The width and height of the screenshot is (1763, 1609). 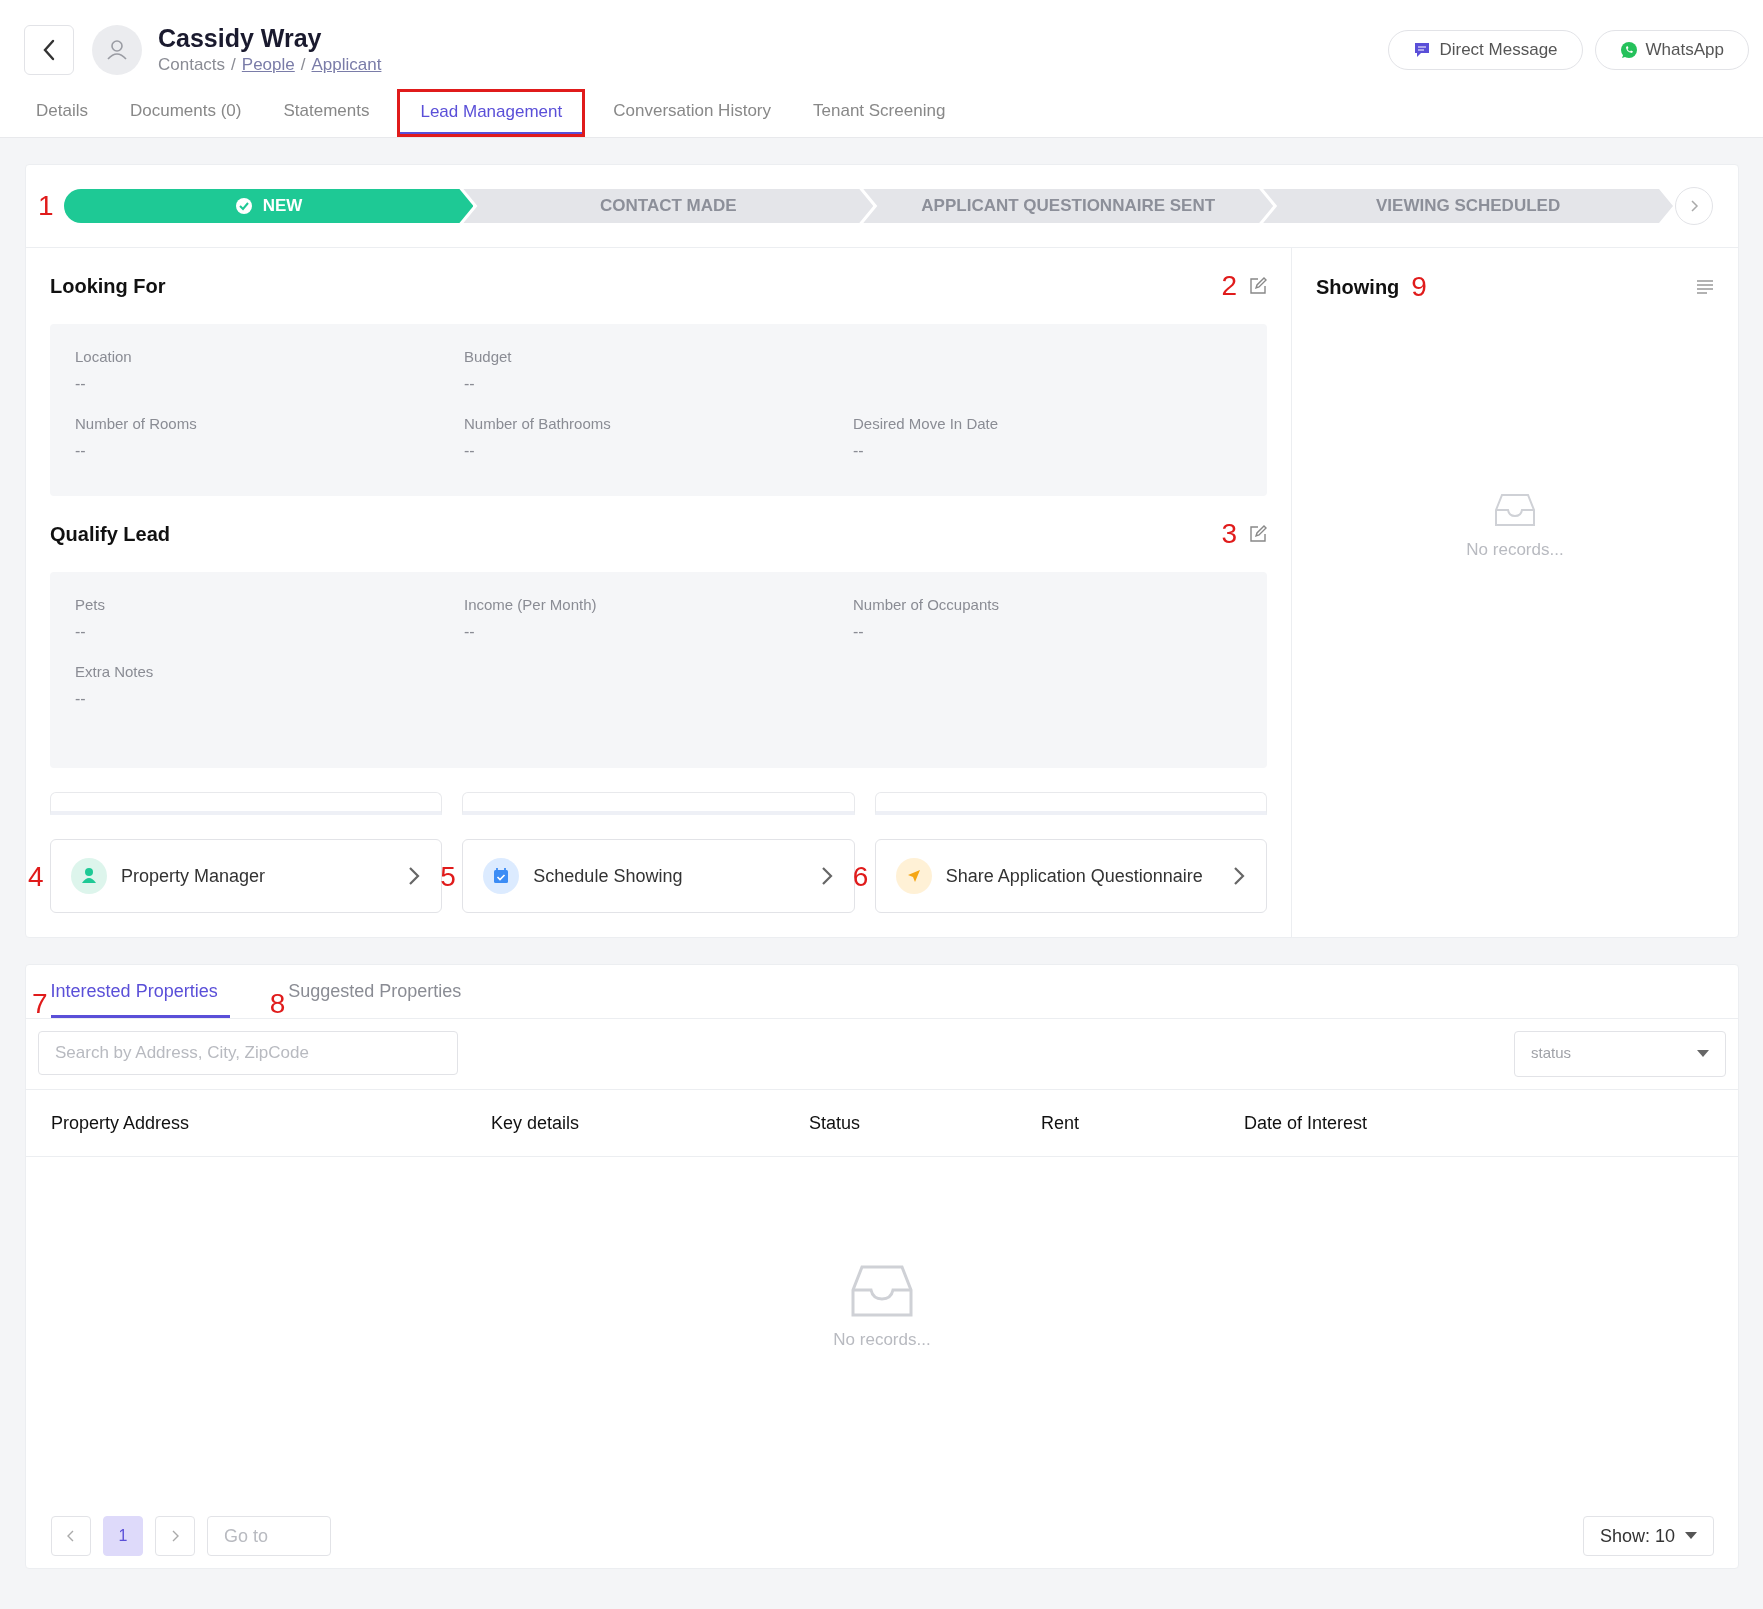 I want to click on breadcrumb-item: Contacts, so click(x=192, y=65).